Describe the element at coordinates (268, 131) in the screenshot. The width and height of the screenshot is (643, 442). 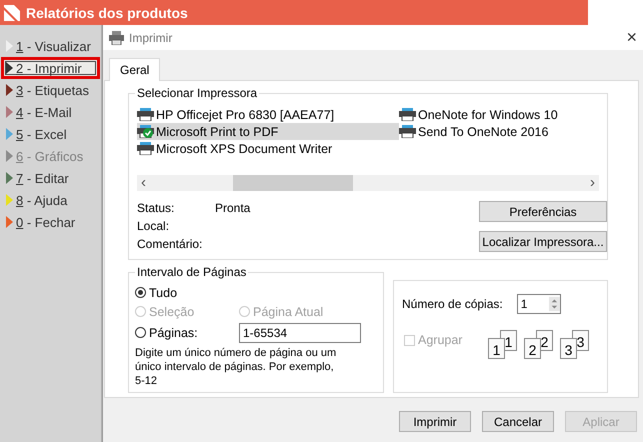
I see `printer-item: Microsoft Print to PDF` at that location.